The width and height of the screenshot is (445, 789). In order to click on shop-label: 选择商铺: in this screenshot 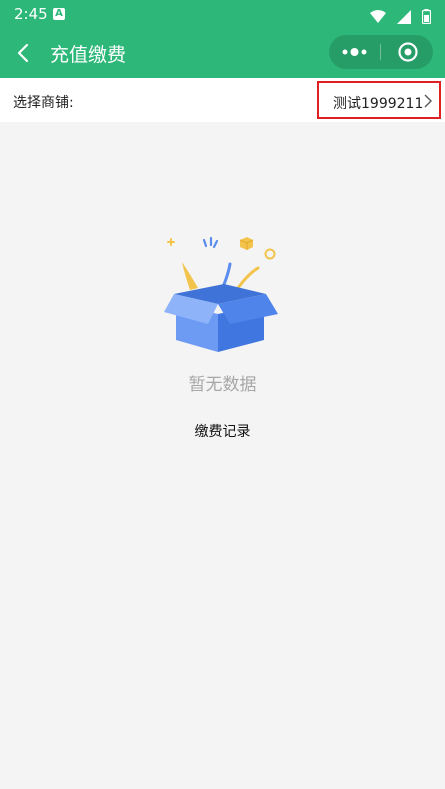, I will do `click(43, 103)`.